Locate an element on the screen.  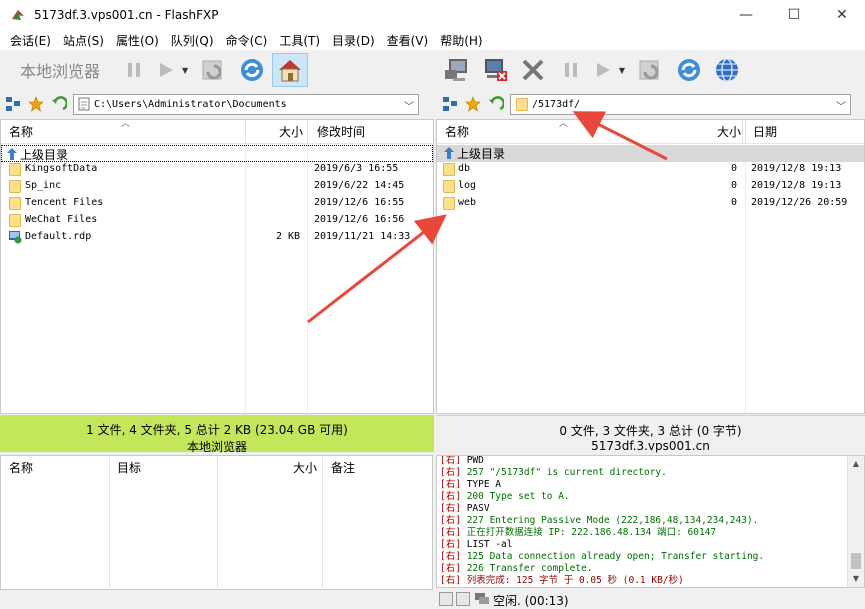
local-toolbar: 本地浏览器 ▼ is located at coordinates (216, 70).